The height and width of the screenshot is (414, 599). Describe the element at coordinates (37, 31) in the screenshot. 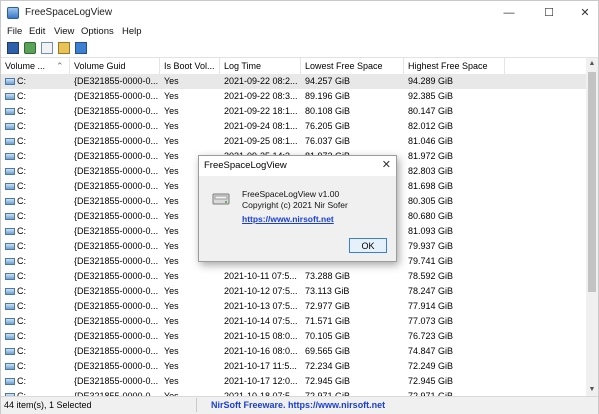

I see `menu-edit: Edit` at that location.